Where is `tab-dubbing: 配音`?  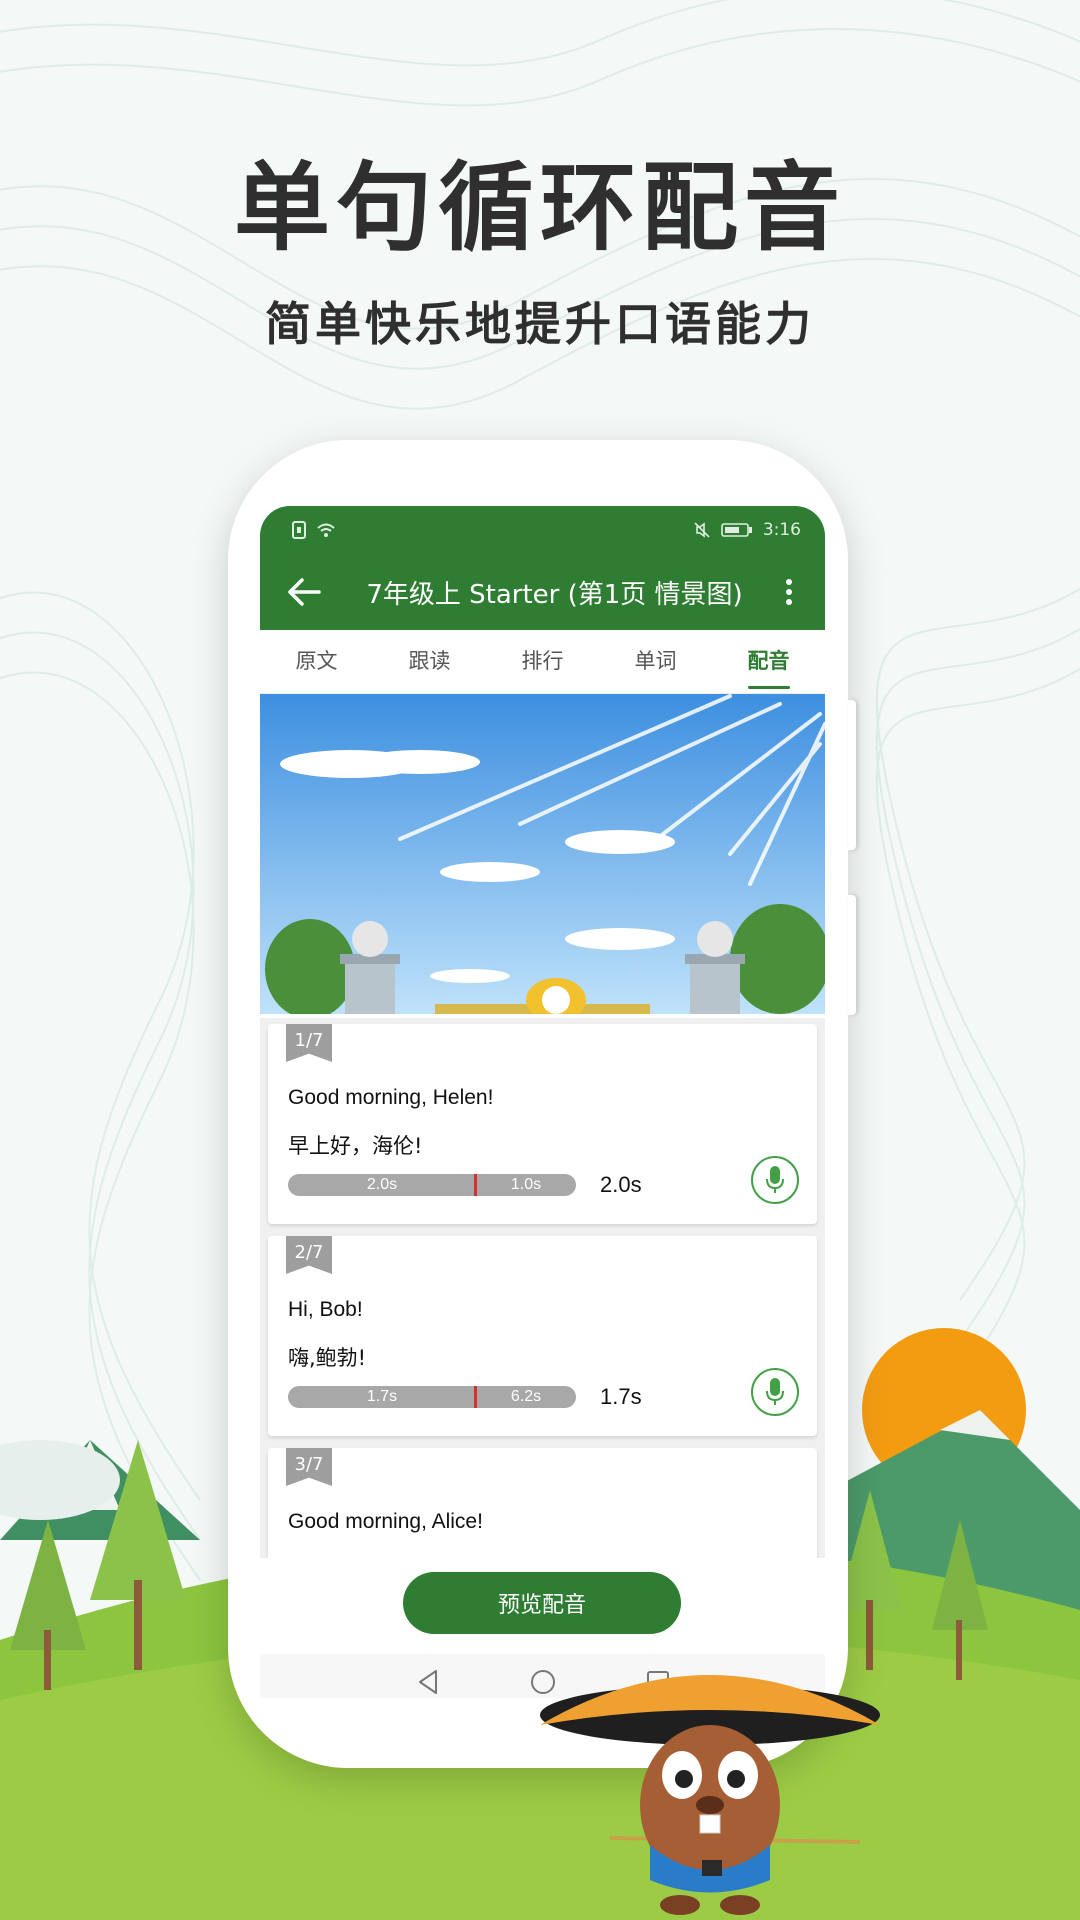
tab-dubbing: 配音 is located at coordinates (768, 661).